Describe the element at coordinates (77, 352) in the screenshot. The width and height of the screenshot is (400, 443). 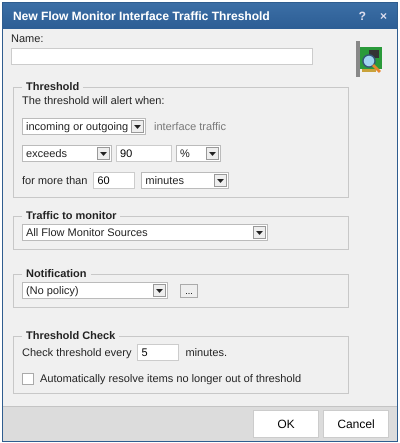
I see `check-interval-label: Check threshold every` at that location.